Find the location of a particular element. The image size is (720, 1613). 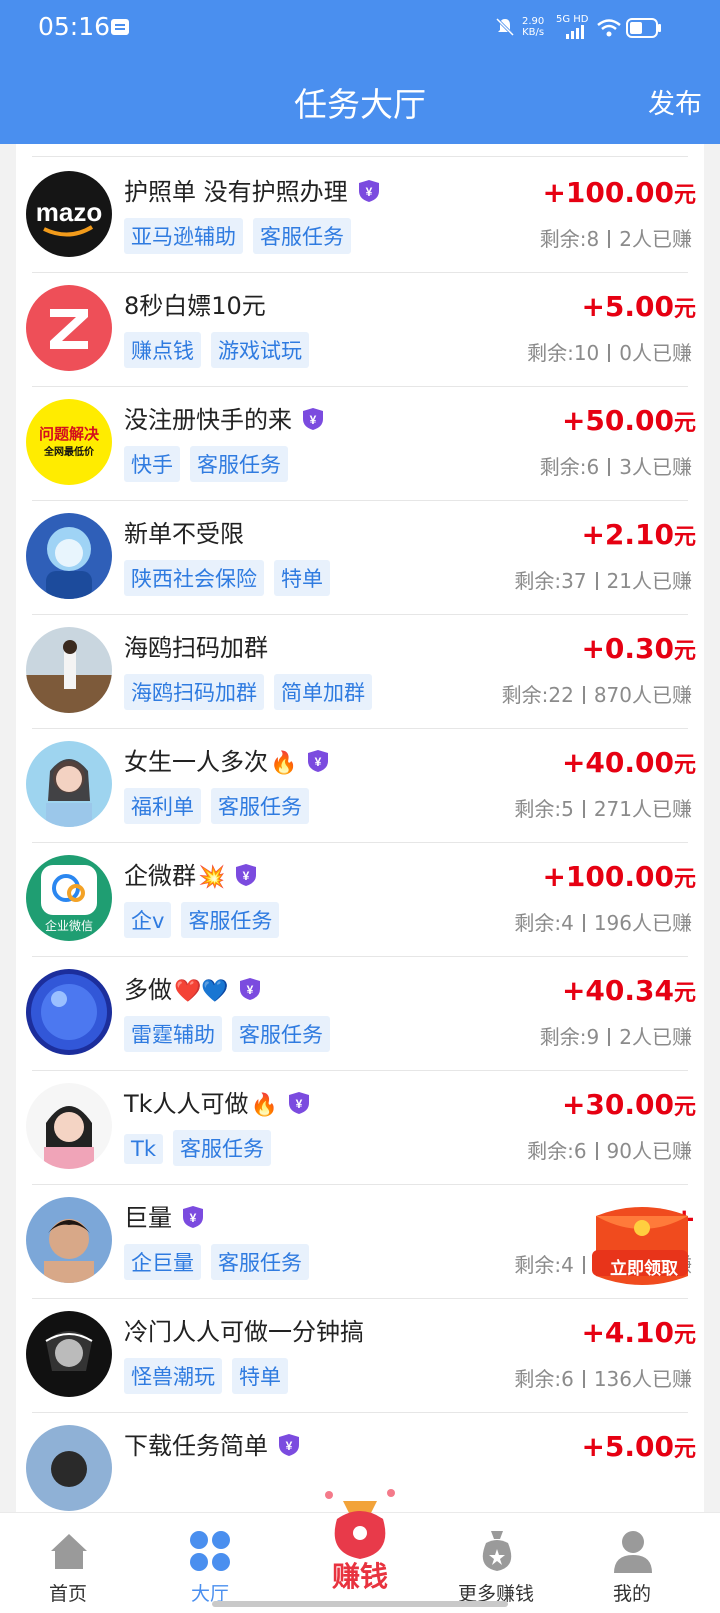

wifi-icon is located at coordinates (609, 28).